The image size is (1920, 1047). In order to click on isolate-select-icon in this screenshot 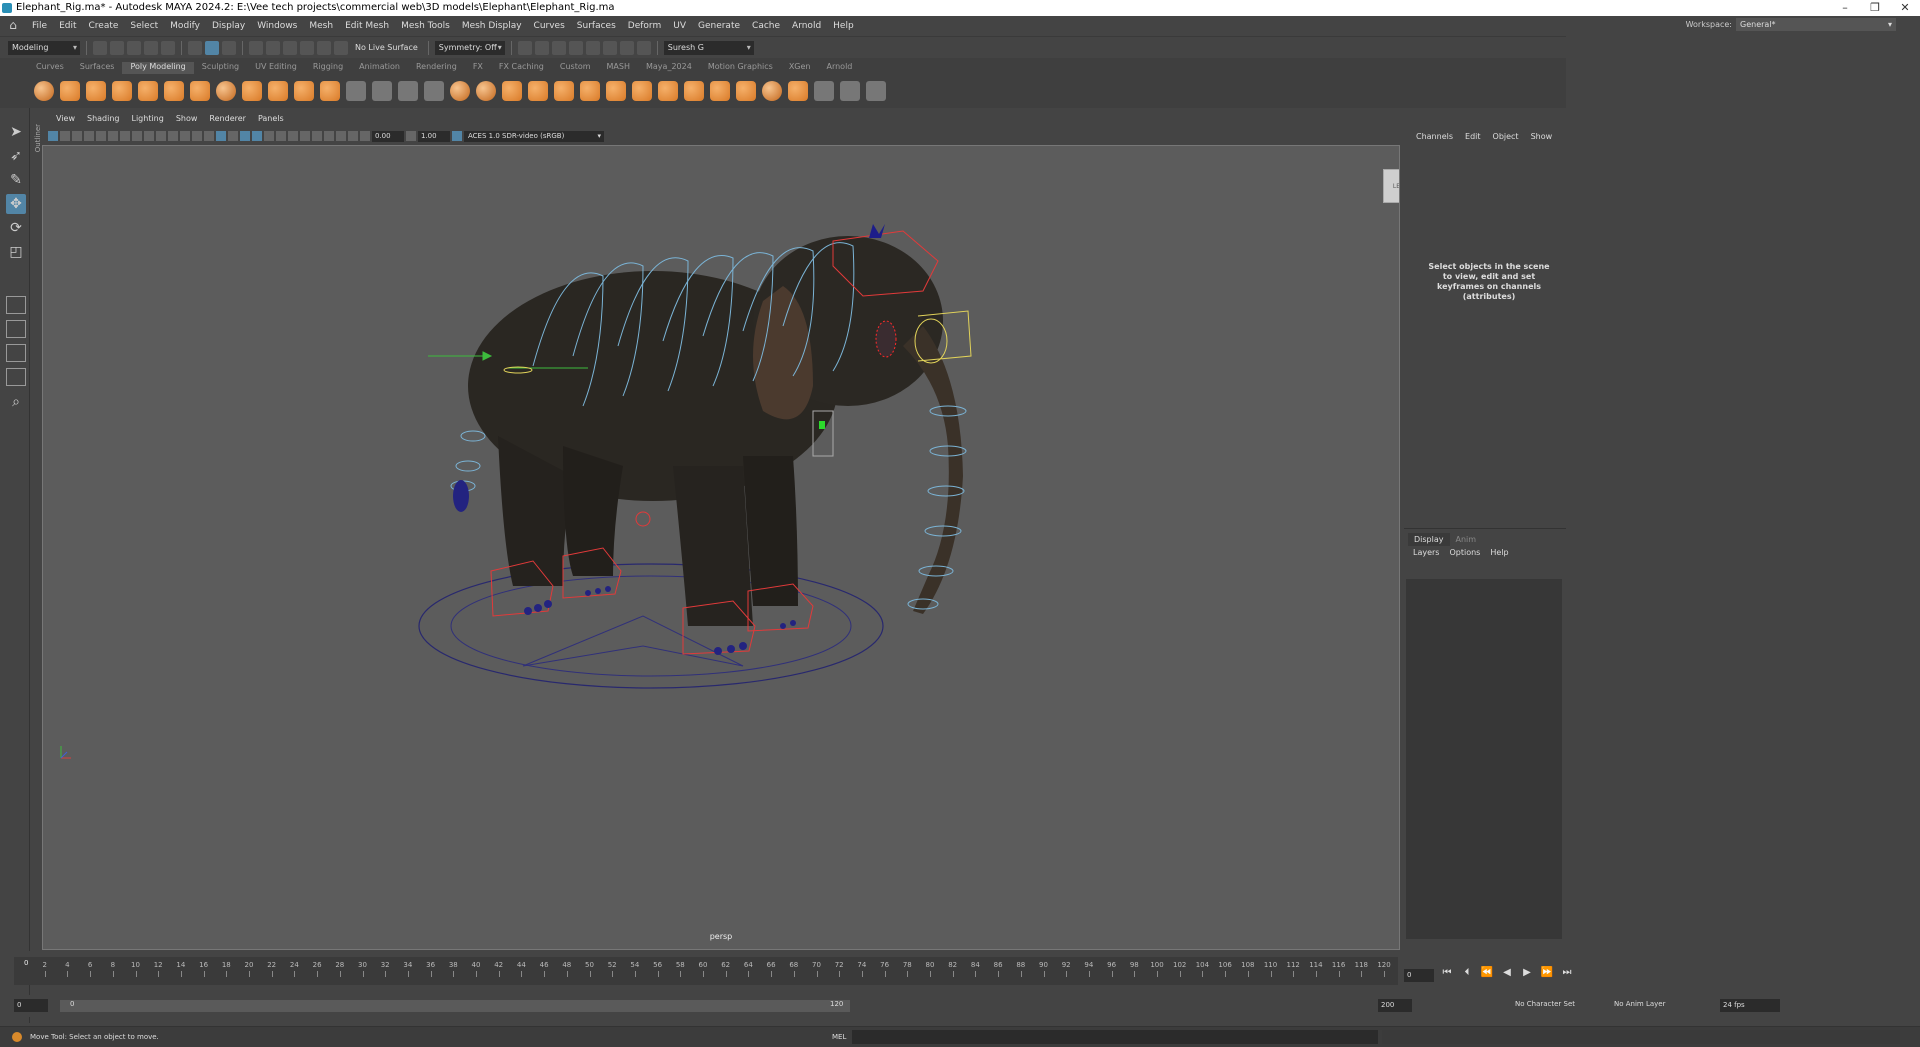, I will do `click(329, 136)`.